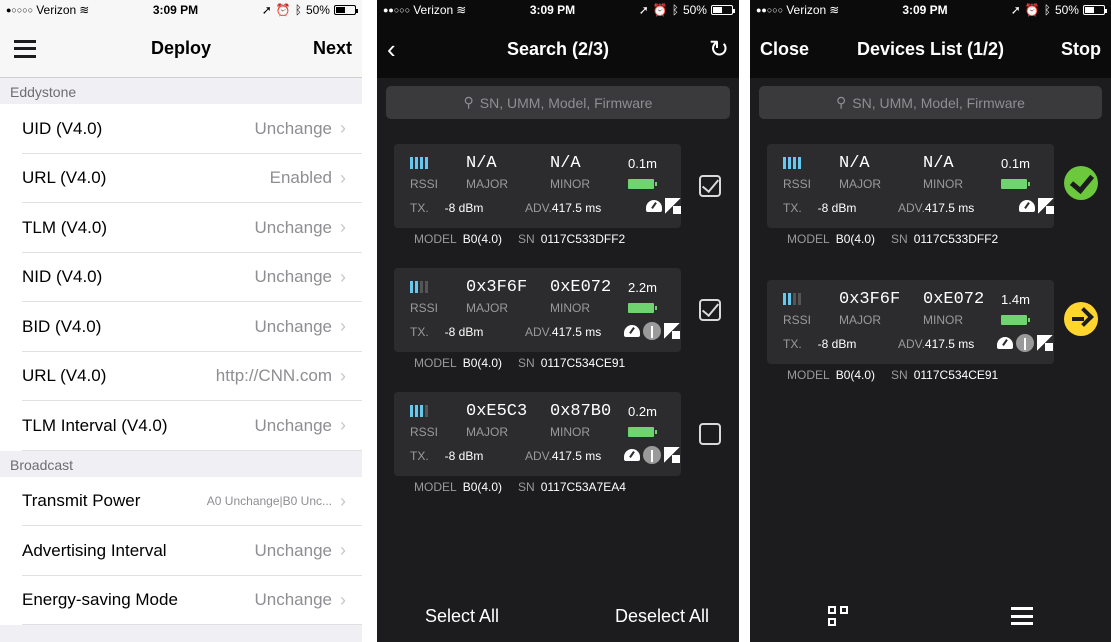 This screenshot has height=642, width=1111. Describe the element at coordinates (654, 206) in the screenshot. I see `gauge-icon` at that location.